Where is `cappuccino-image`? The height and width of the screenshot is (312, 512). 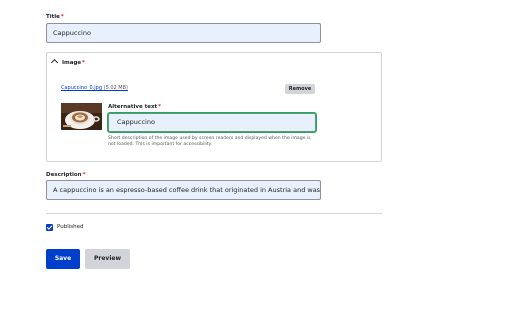 cappuccino-image is located at coordinates (81, 116).